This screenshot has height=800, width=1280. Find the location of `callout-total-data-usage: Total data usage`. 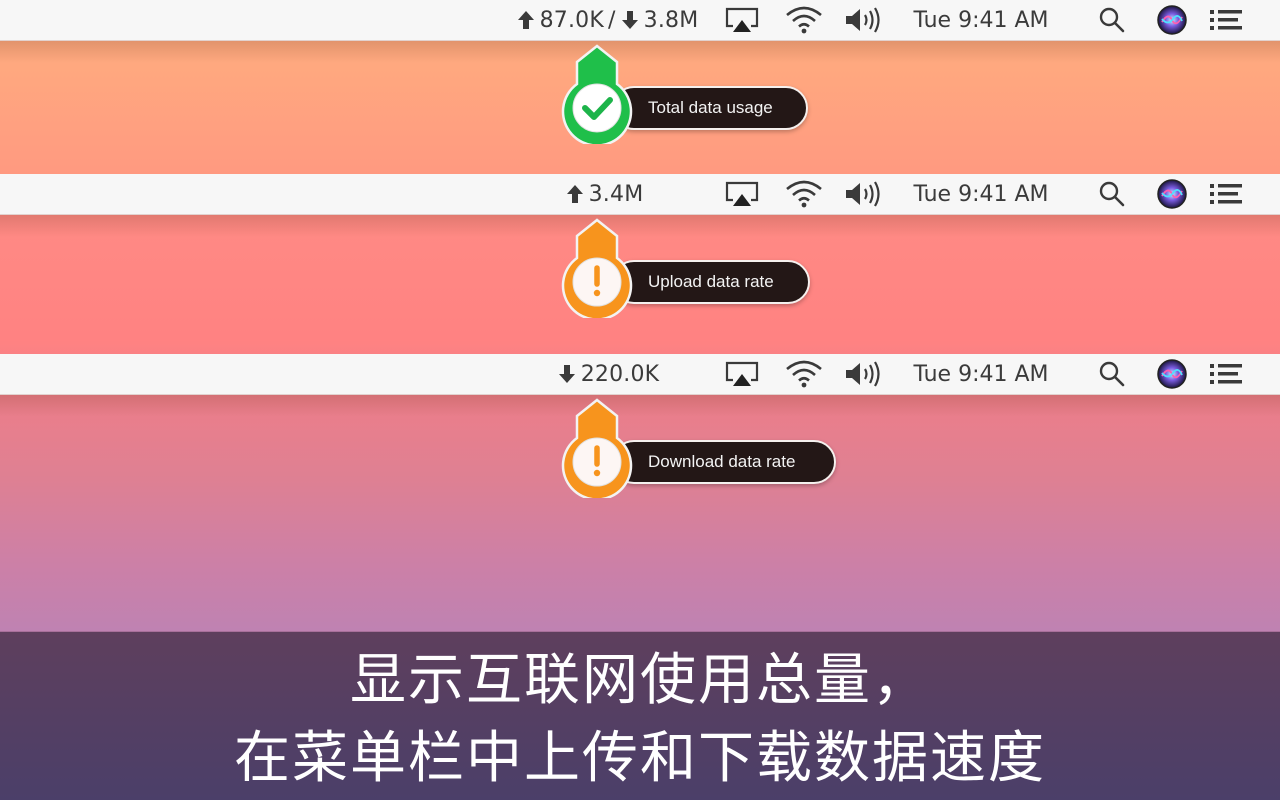

callout-total-data-usage: Total data usage is located at coordinates (710, 99).